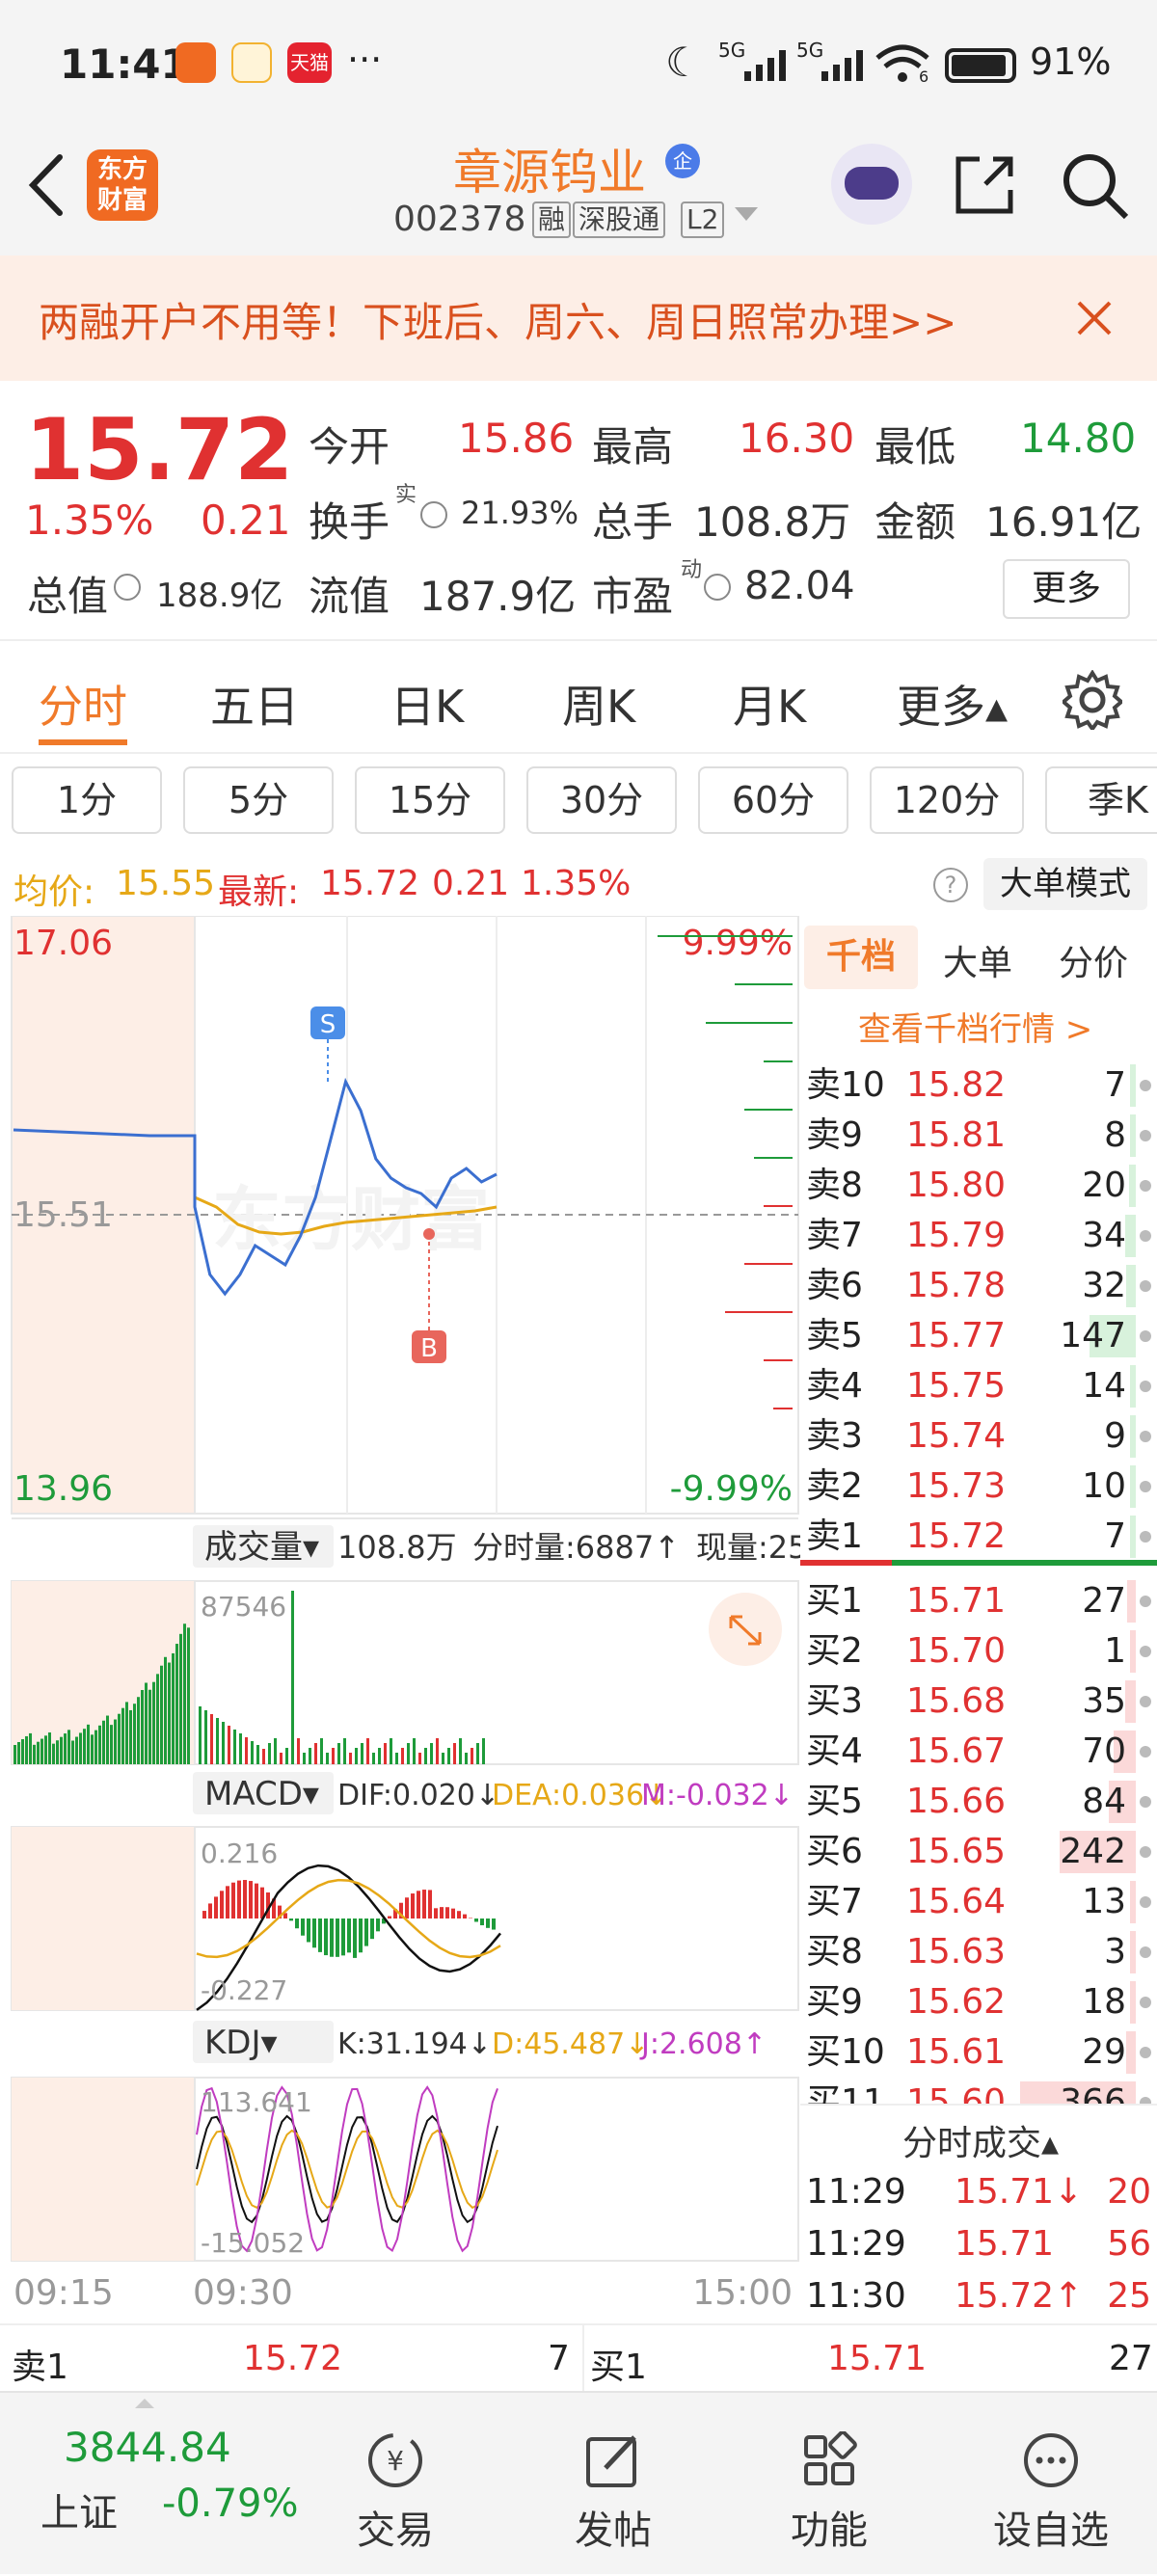  Describe the element at coordinates (430, 800) in the screenshot. I see `period-15min: 15分` at that location.